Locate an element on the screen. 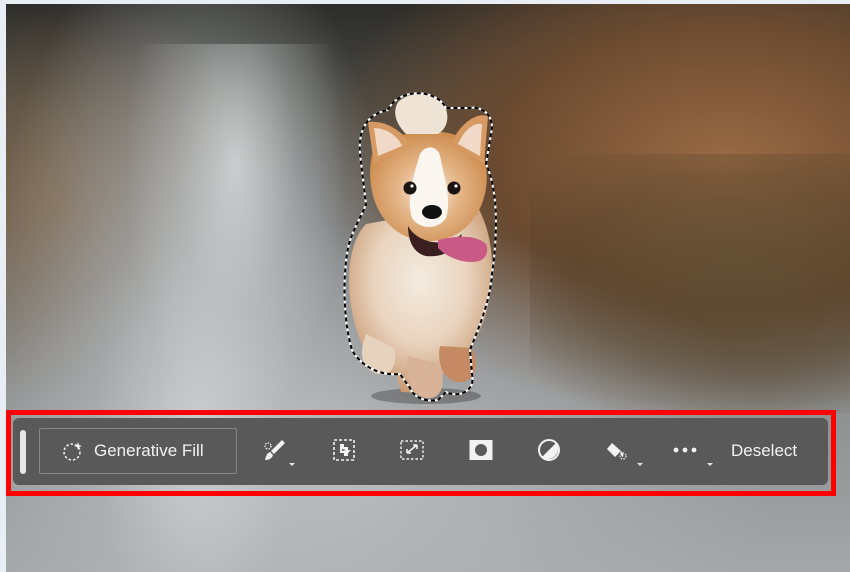  create-mask-button is located at coordinates (481, 450).